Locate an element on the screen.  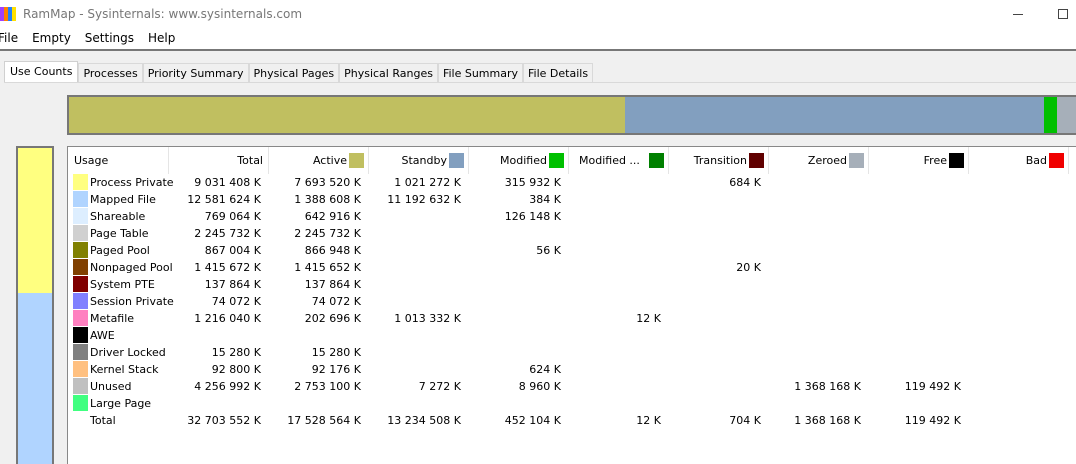
usage-label: Metafile is located at coordinates (112, 318).